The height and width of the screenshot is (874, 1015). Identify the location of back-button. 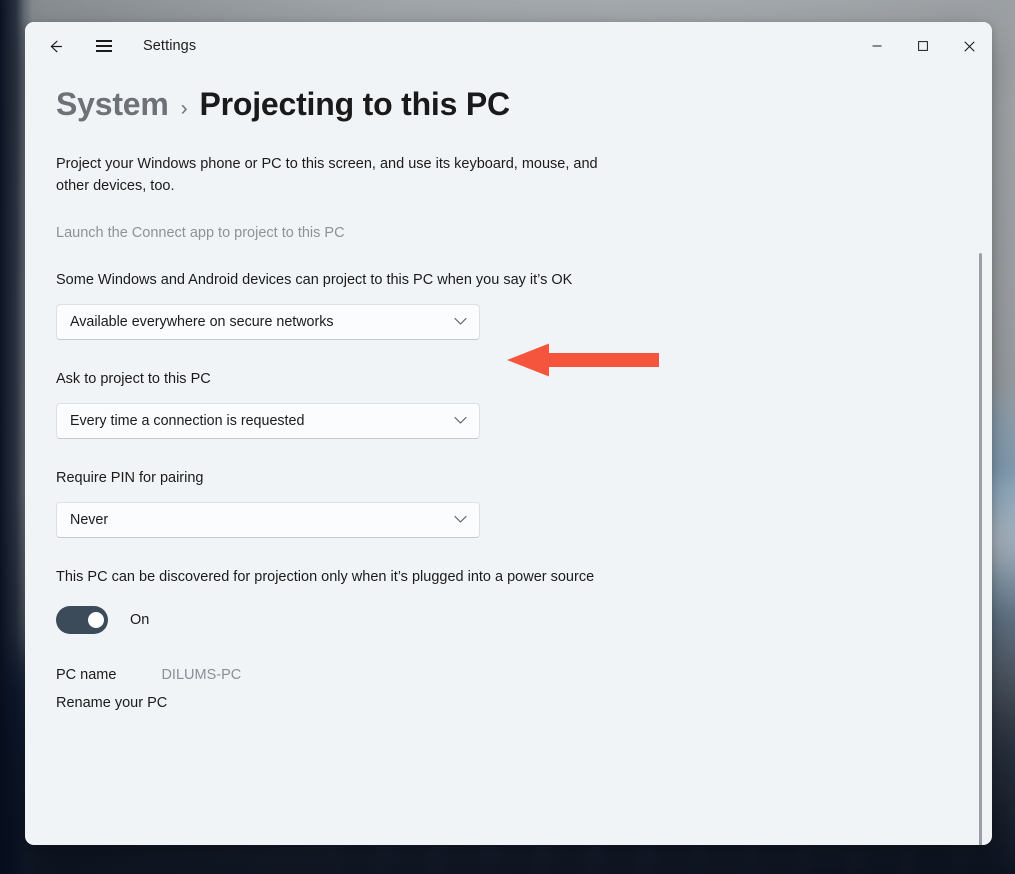
(55, 46).